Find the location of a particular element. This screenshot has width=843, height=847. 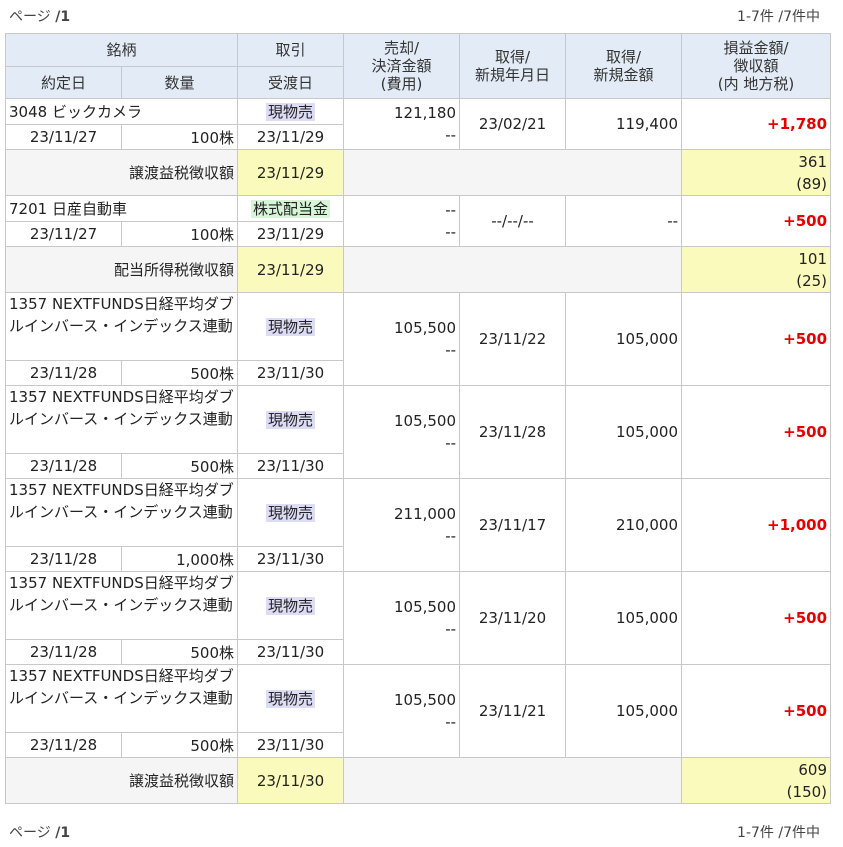

pager-bottom: ページ /1 1-7件 /7件中 is located at coordinates (421, 830).